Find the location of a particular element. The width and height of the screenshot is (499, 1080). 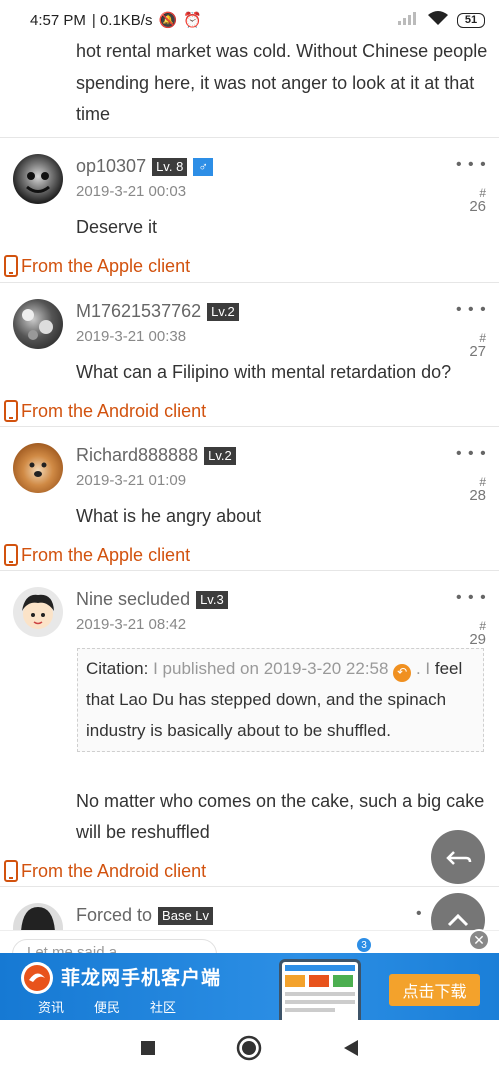

alarm-icon: ⏰ is located at coordinates (192, 20).